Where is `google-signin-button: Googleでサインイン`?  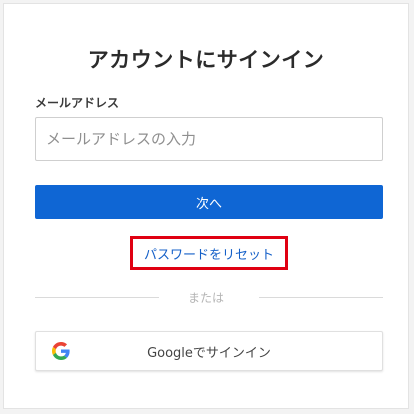 google-signin-button: Googleでサインイン is located at coordinates (209, 351).